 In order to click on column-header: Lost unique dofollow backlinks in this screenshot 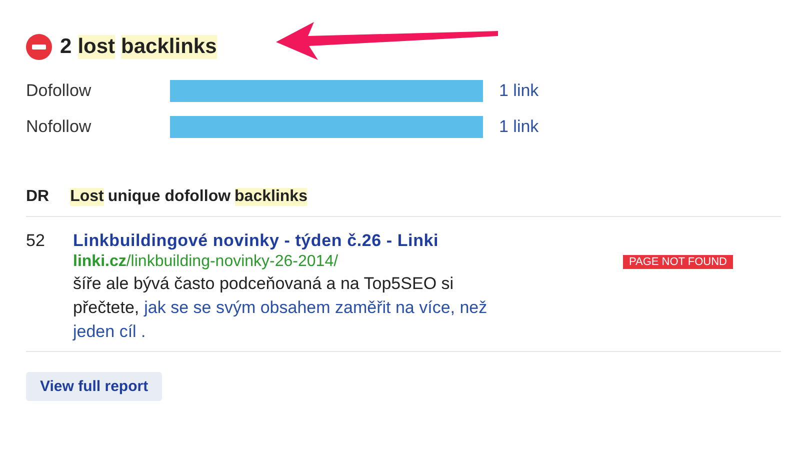, I will do `click(189, 197)`.